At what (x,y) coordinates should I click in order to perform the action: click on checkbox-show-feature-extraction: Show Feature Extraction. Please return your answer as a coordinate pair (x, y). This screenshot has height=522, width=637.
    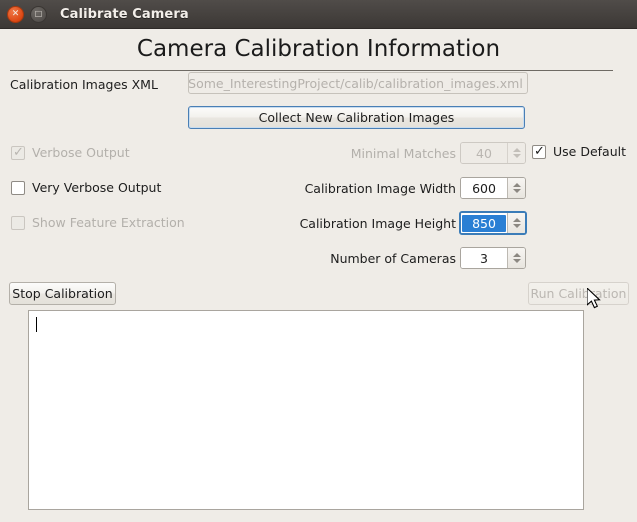
    Looking at the image, I should click on (98, 222).